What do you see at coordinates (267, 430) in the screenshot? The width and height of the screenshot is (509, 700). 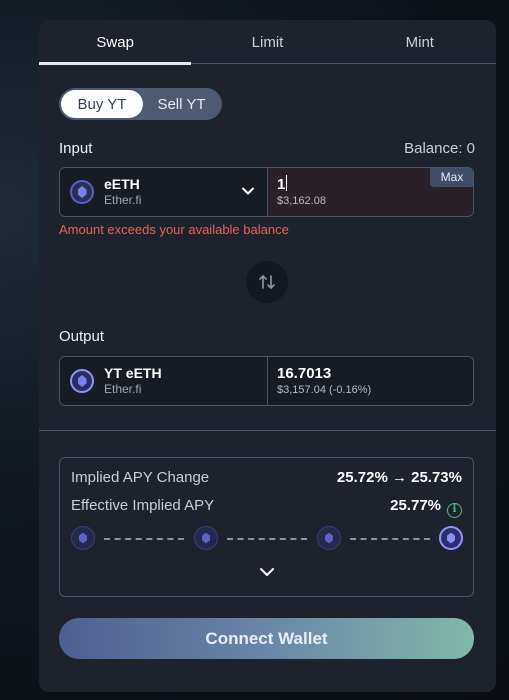 I see `section-divider` at bounding box center [267, 430].